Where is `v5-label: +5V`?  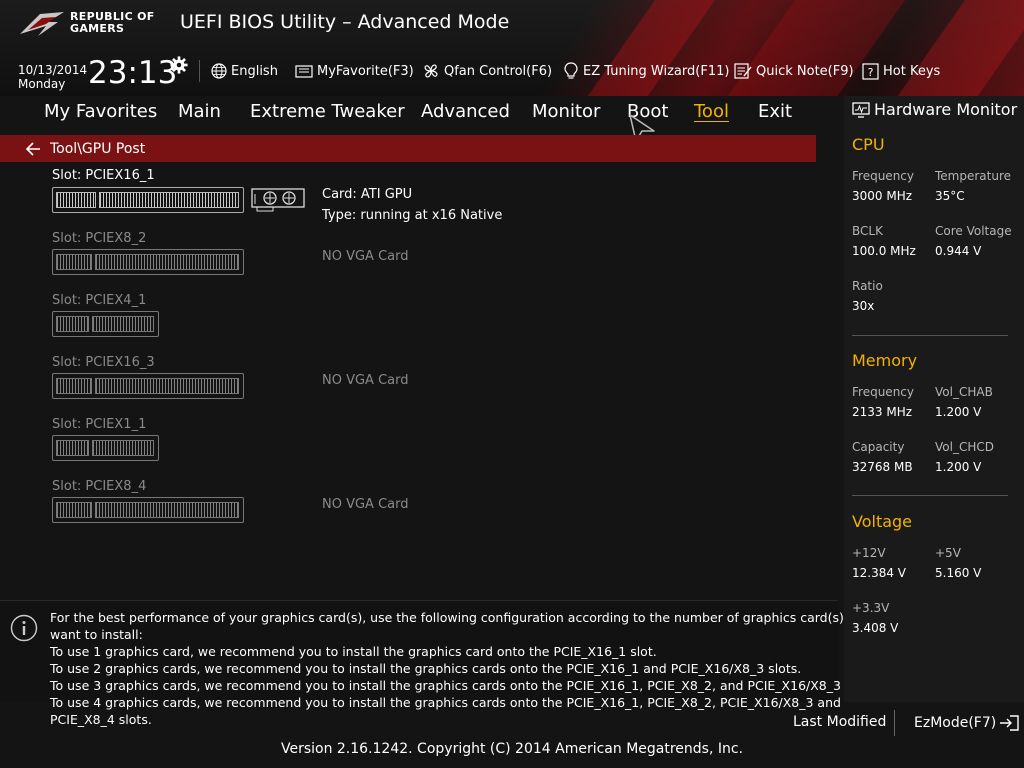
v5-label: +5V is located at coordinates (948, 553).